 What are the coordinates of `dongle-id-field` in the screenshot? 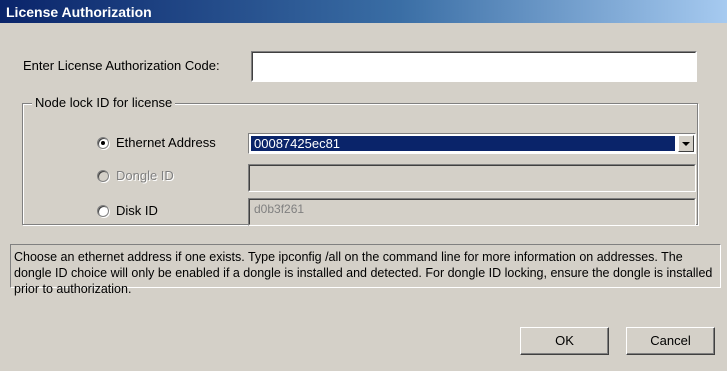 It's located at (472, 178).